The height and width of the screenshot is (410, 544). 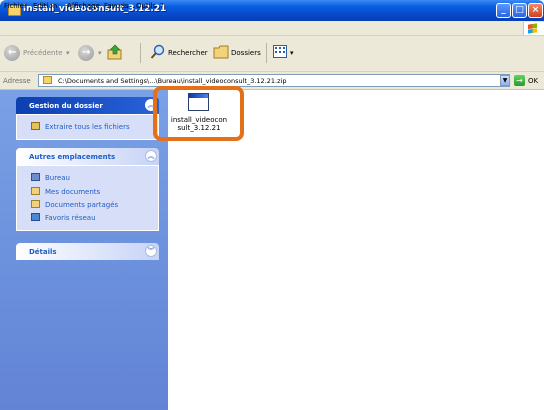 What do you see at coordinates (35, 204) in the screenshot?
I see `shared-folder-icon` at bounding box center [35, 204].